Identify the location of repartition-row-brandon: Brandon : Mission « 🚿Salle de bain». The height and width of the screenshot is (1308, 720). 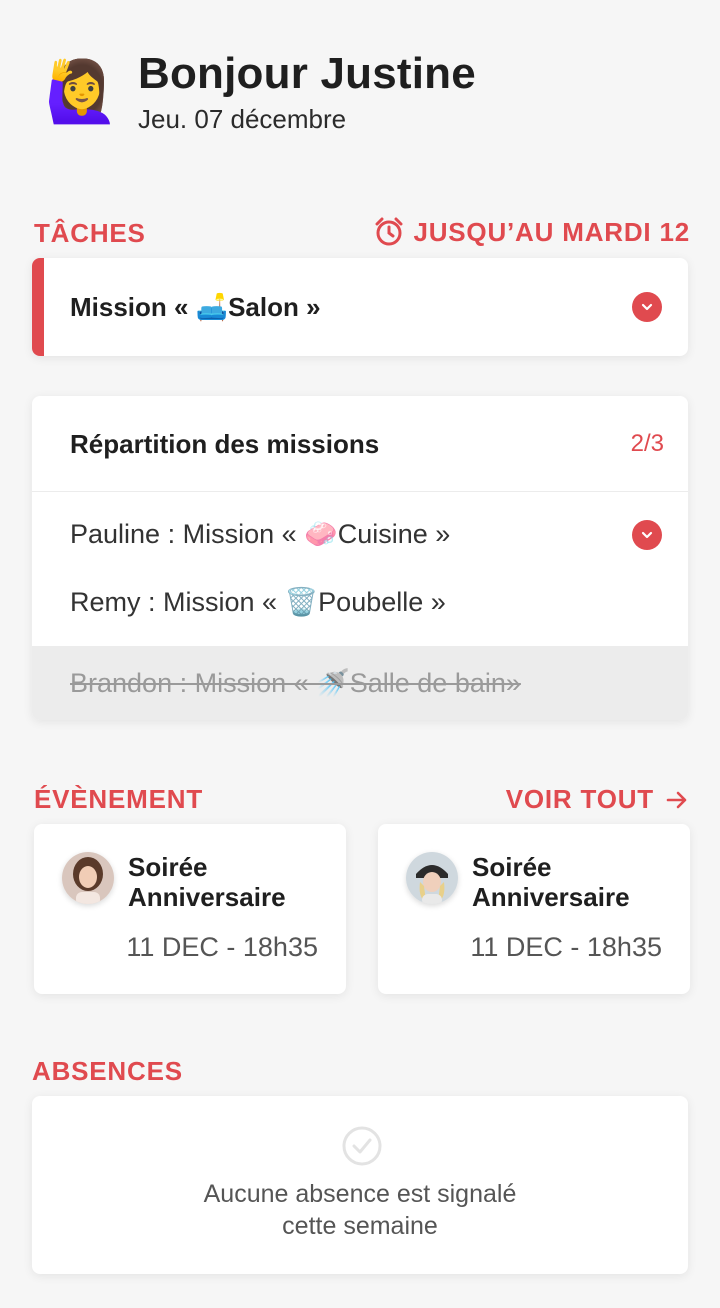
(360, 683).